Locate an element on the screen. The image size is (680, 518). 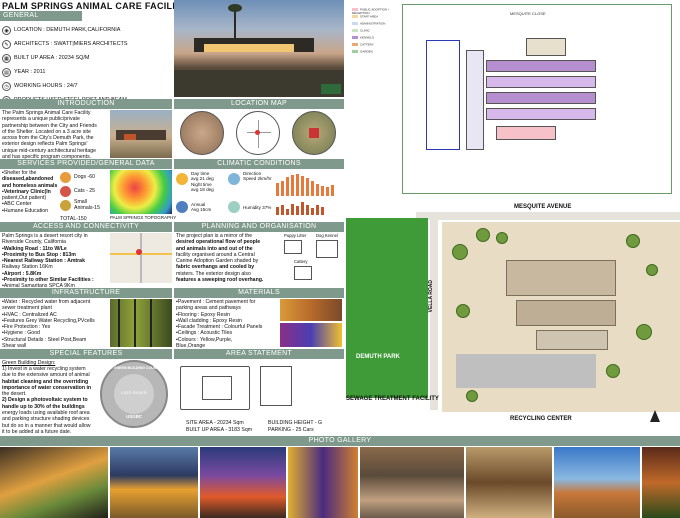
photo-strip is located at coordinates (340, 482).